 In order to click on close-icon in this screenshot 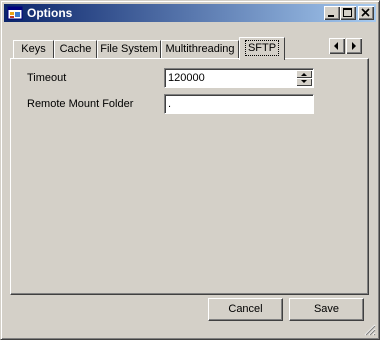, I will do `click(365, 12)`.